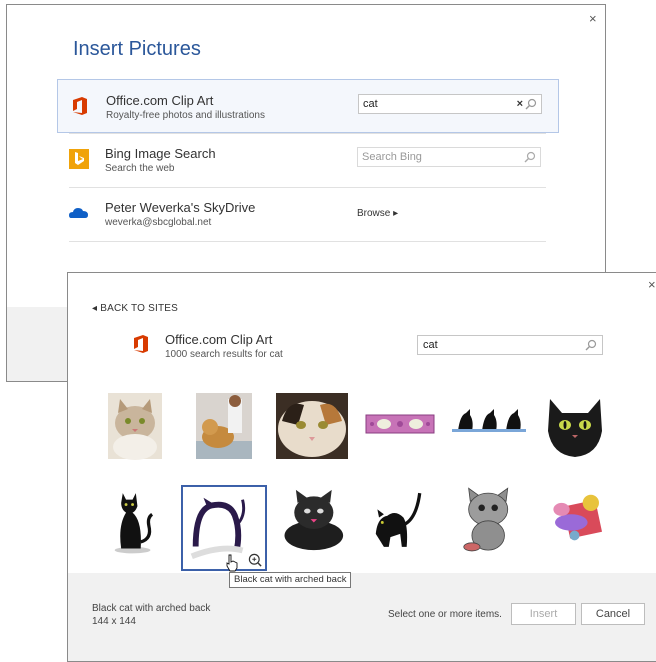 This screenshot has height=662, width=656. What do you see at coordinates (185, 115) in the screenshot?
I see `source-description: Royalty-free photos and illustrations` at bounding box center [185, 115].